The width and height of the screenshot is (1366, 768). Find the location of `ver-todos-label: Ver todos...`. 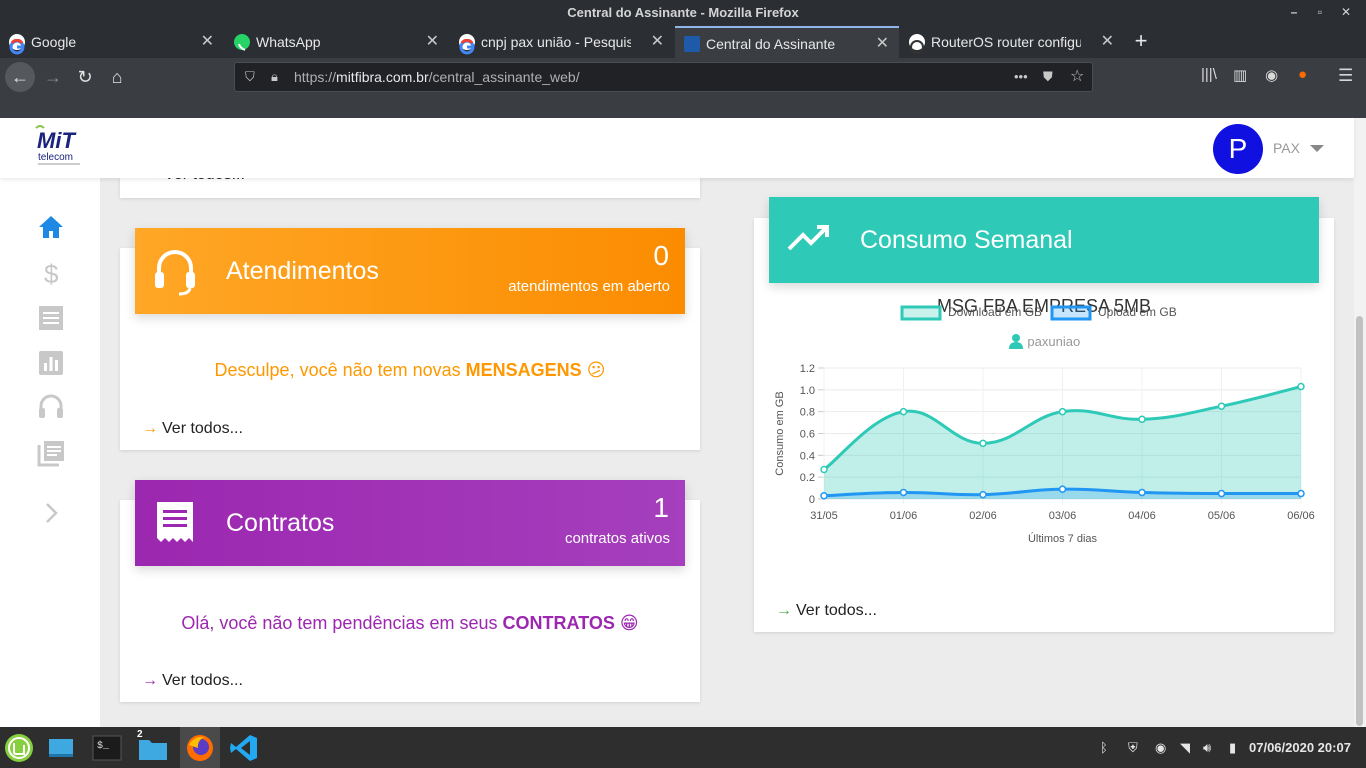

ver-todos-label: Ver todos... is located at coordinates (202, 428).